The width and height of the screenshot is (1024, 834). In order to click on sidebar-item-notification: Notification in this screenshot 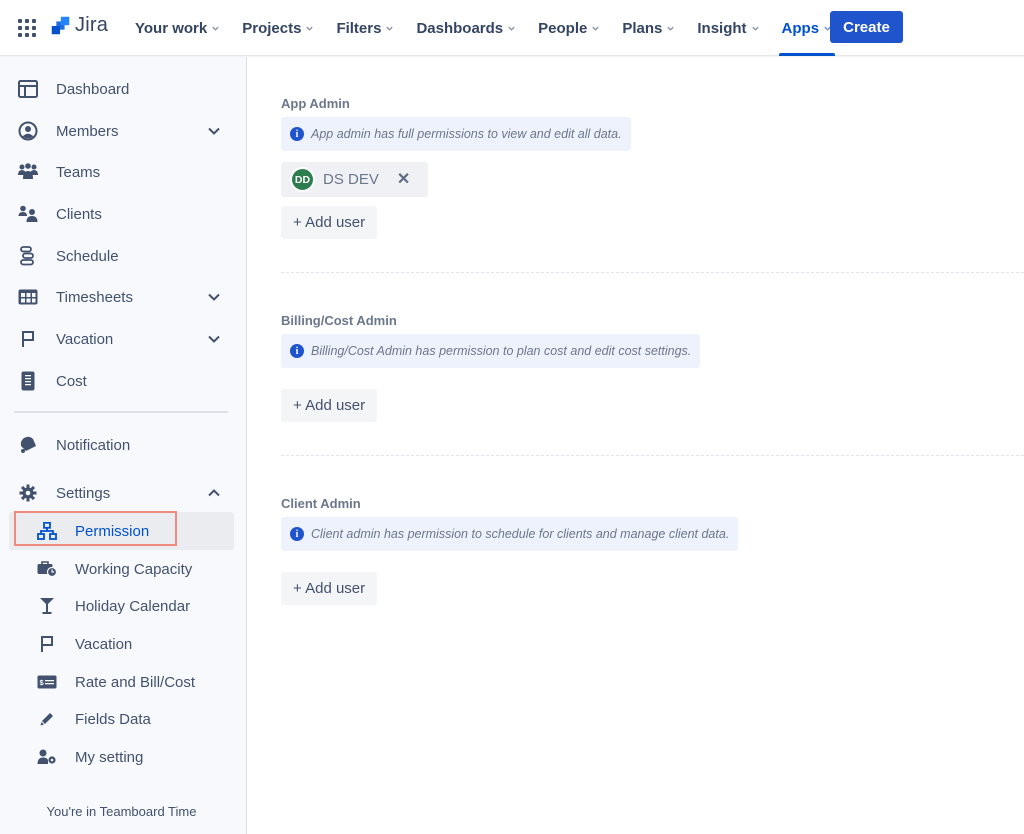, I will do `click(123, 445)`.